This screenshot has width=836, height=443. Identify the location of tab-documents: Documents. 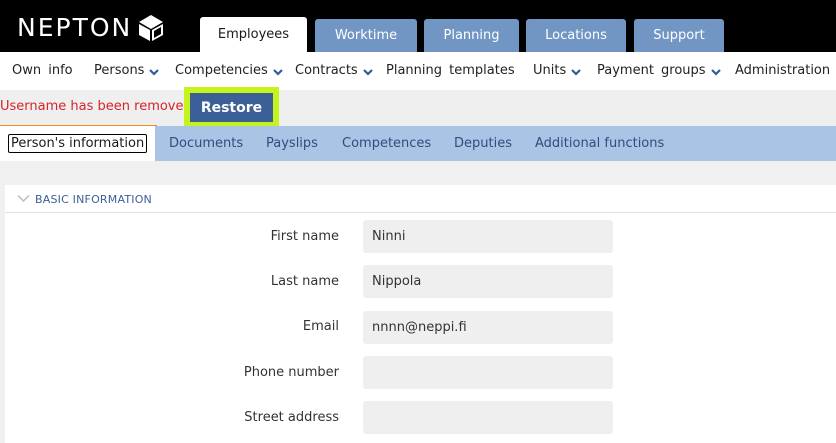
(206, 143).